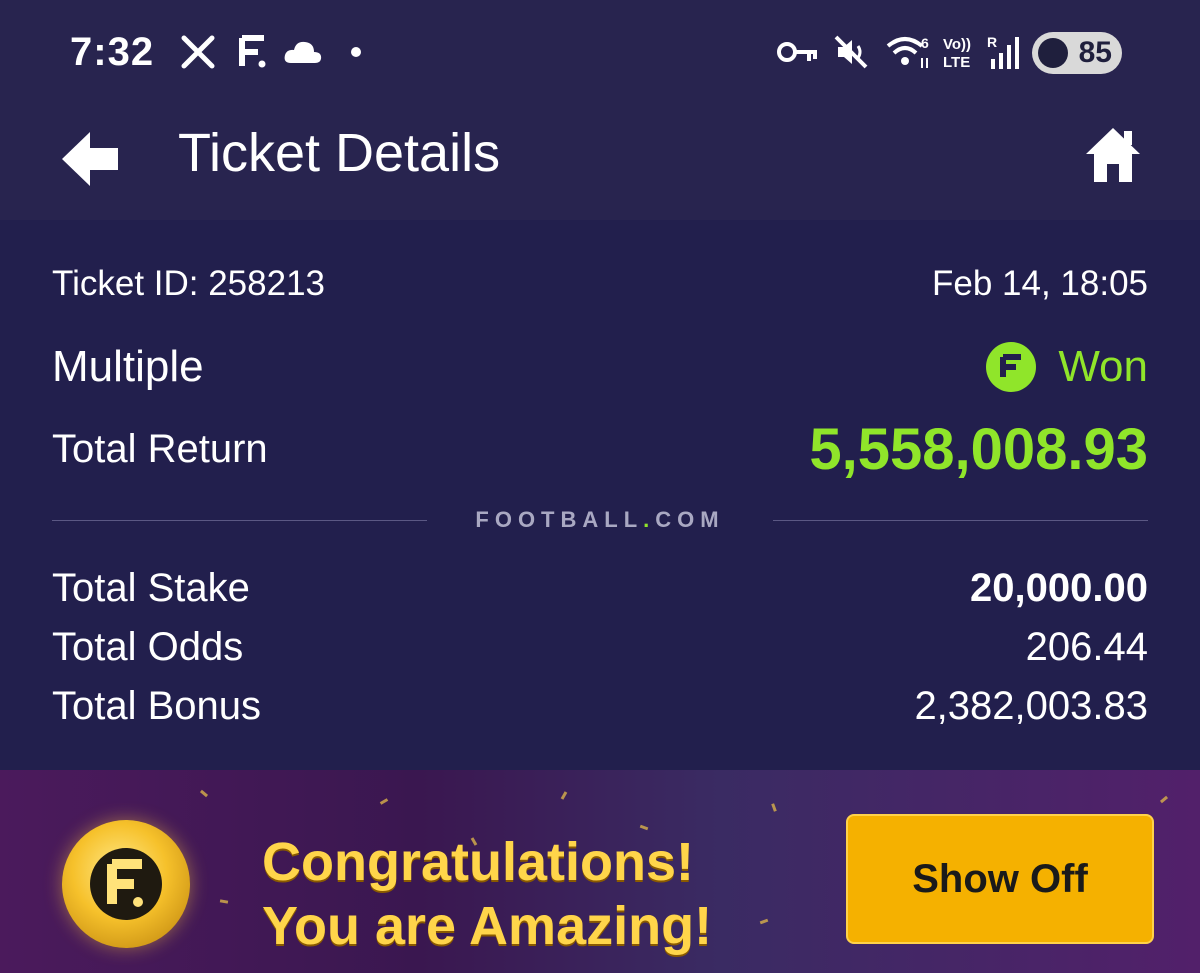  I want to click on status-bar: 7:32 6 Vo)) LTE R 85, so click(600, 54).